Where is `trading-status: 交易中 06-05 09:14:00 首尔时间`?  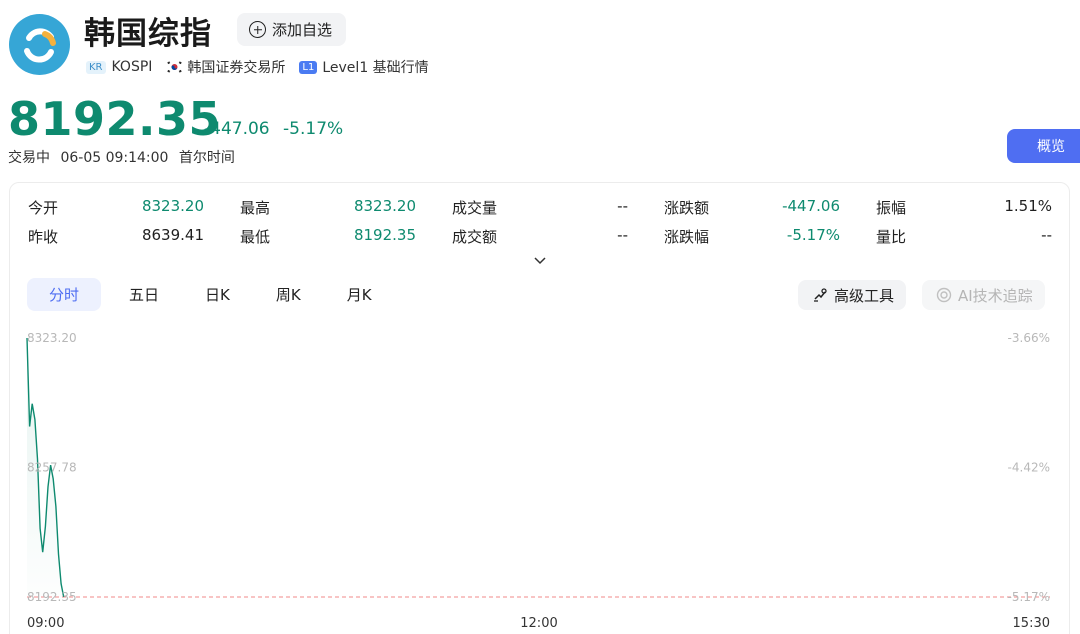
trading-status: 交易中 06-05 09:14:00 首尔时间 is located at coordinates (124, 157).